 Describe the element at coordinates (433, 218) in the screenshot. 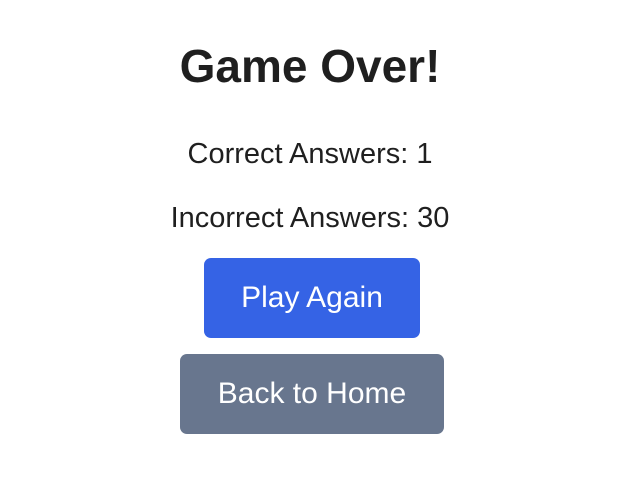

I see `incorrect-answers-value: 30` at that location.